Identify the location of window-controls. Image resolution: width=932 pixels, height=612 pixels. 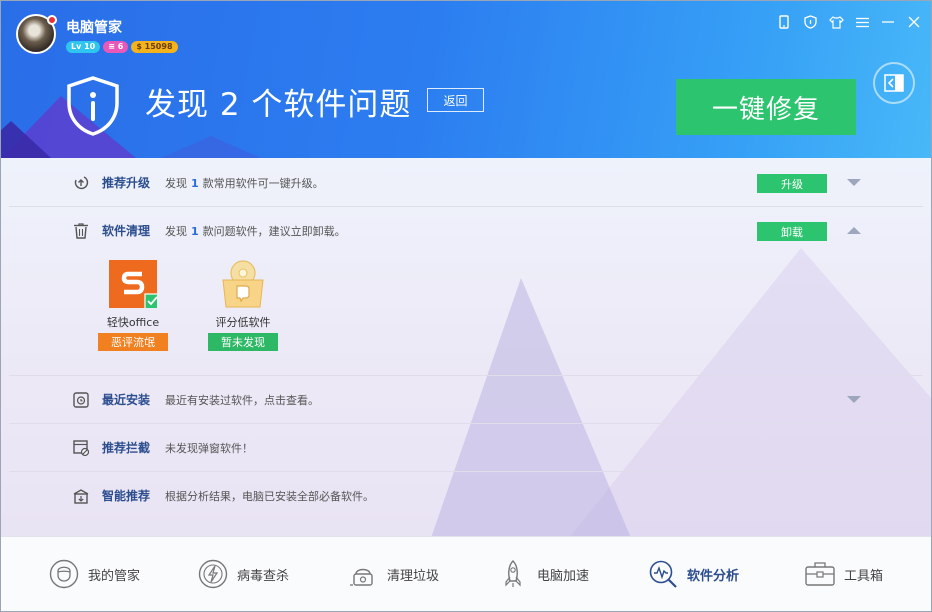
(849, 22).